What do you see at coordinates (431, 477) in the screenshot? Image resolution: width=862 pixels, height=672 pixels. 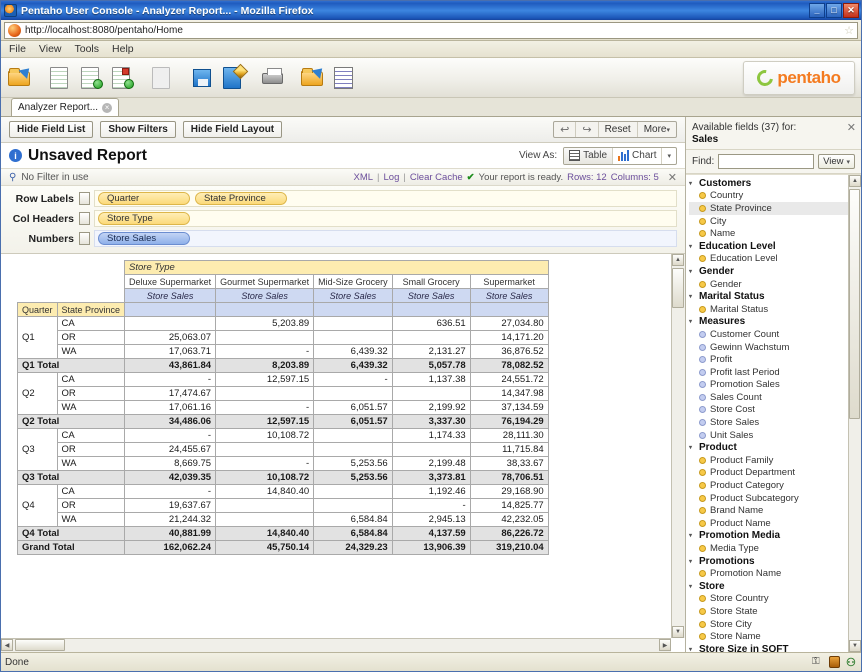 I see `table-cell: 3,373.81` at bounding box center [431, 477].